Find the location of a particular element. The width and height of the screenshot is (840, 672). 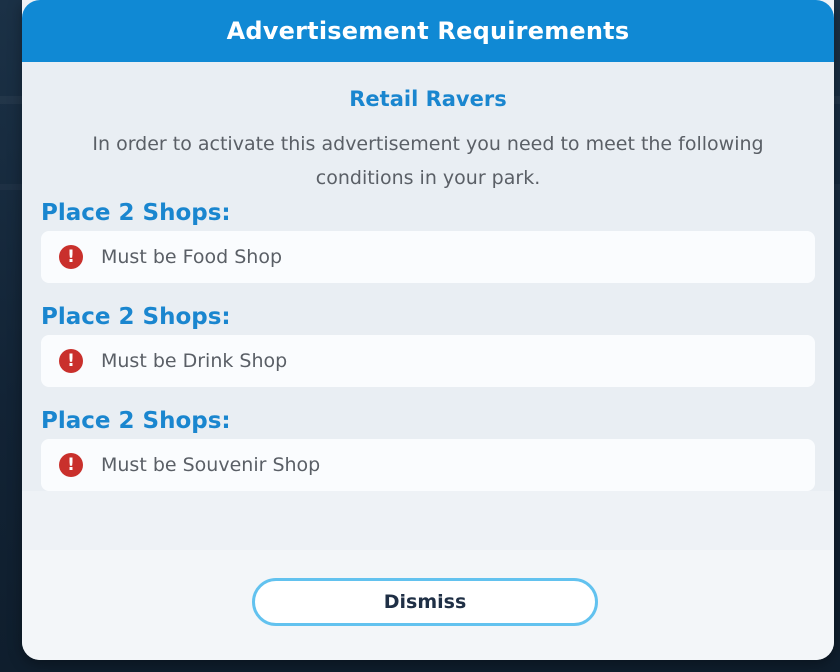

dialog-title: Advertisement Requirements is located at coordinates (428, 31).